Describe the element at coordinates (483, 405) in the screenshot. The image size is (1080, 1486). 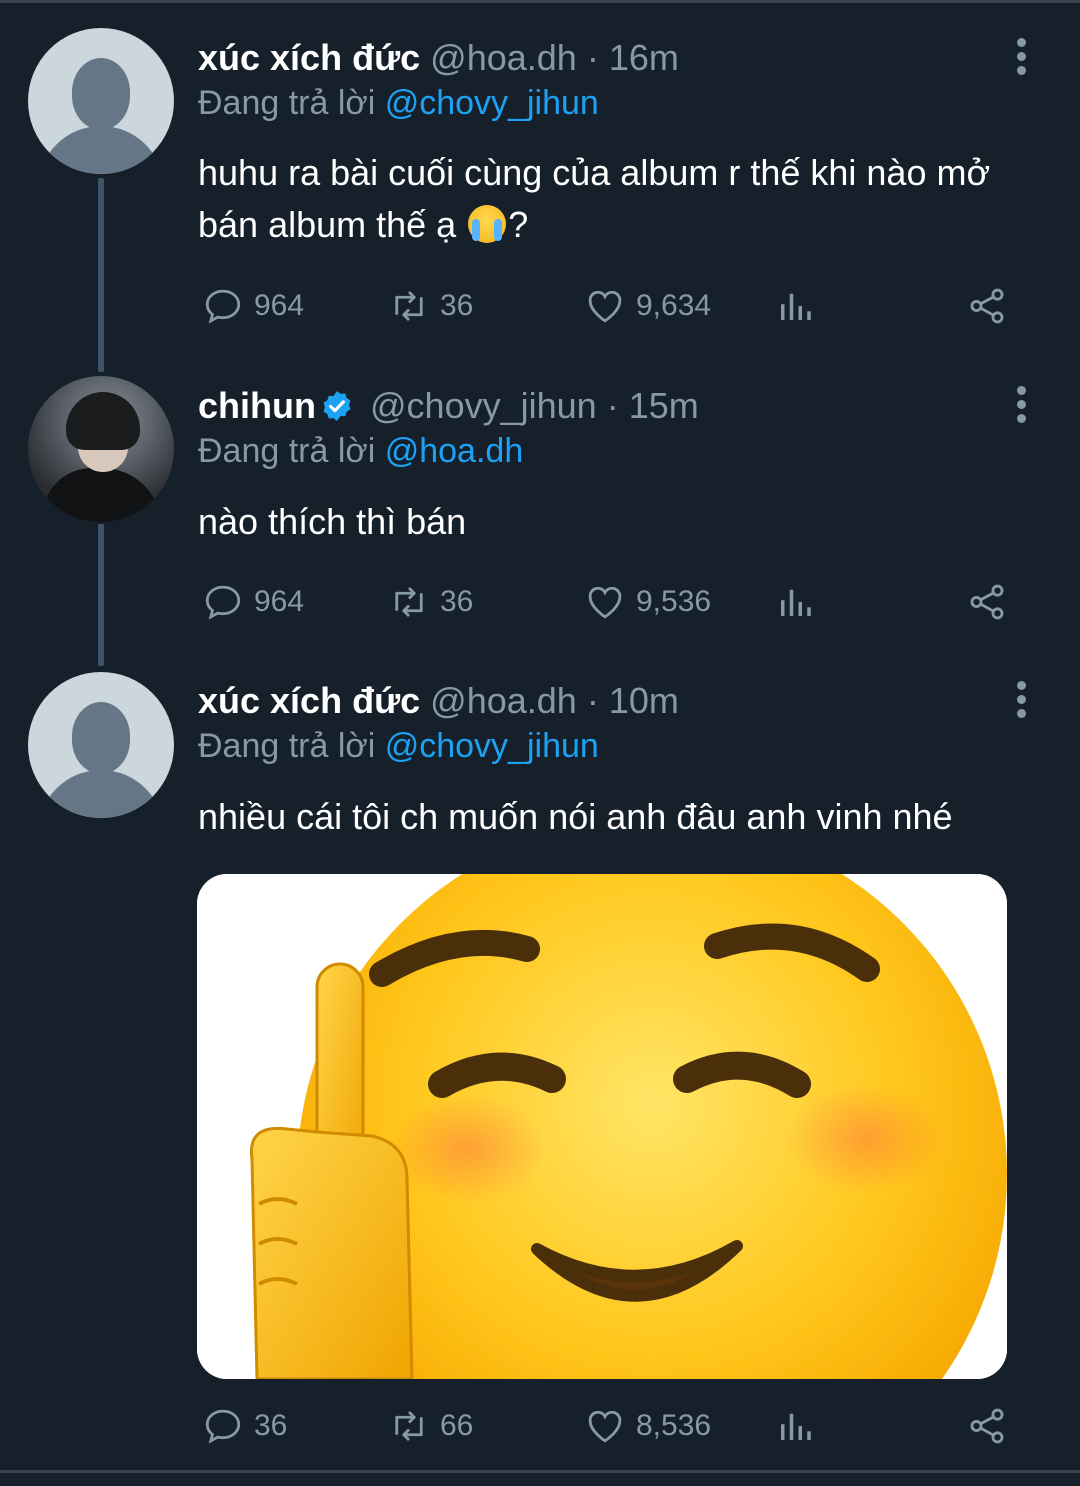
I see `handle: @chovy_jihun` at that location.